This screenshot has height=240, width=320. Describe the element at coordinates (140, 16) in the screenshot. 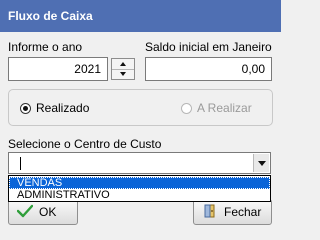

I see `window-title: Fluxo de Caixa` at that location.